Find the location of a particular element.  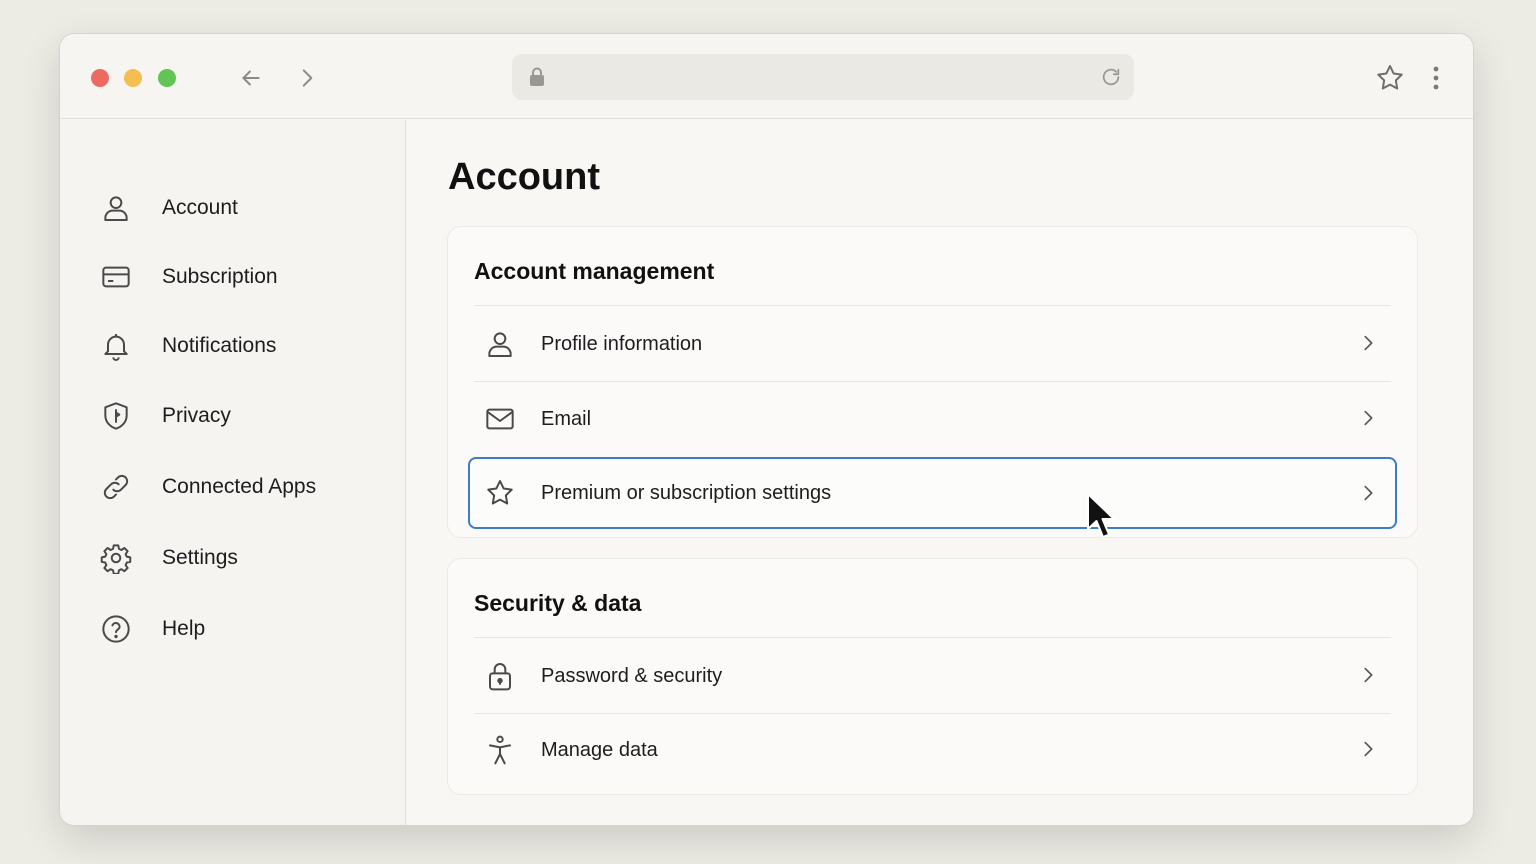

zoom-window-button is located at coordinates (167, 78).